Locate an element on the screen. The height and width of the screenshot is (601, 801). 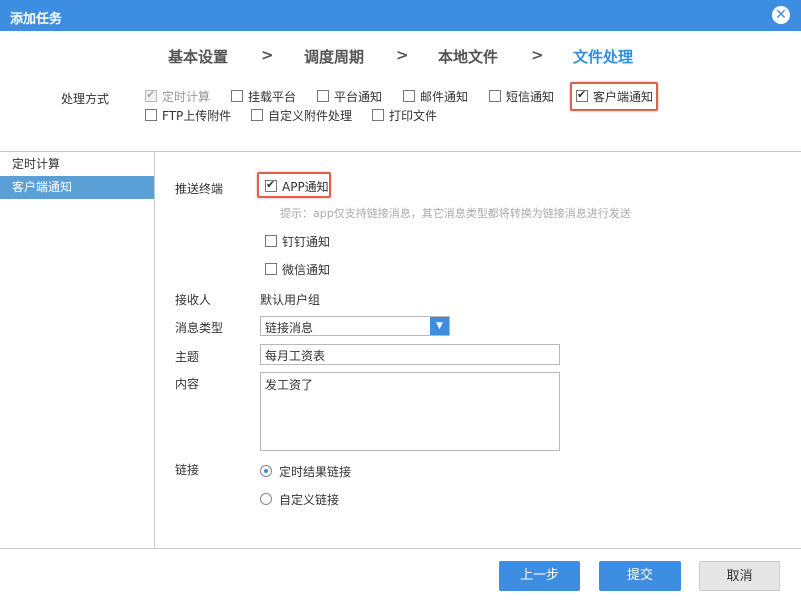
step-basic-settings: 基本设置 is located at coordinates (198, 56).